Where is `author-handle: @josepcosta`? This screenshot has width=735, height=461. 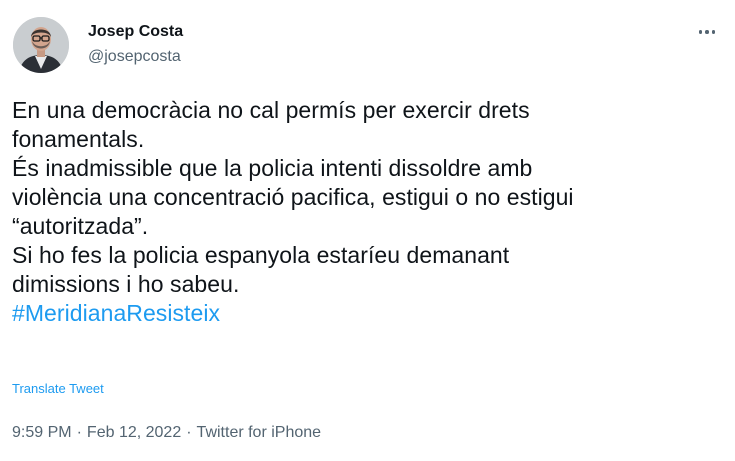 author-handle: @josepcosta is located at coordinates (134, 57).